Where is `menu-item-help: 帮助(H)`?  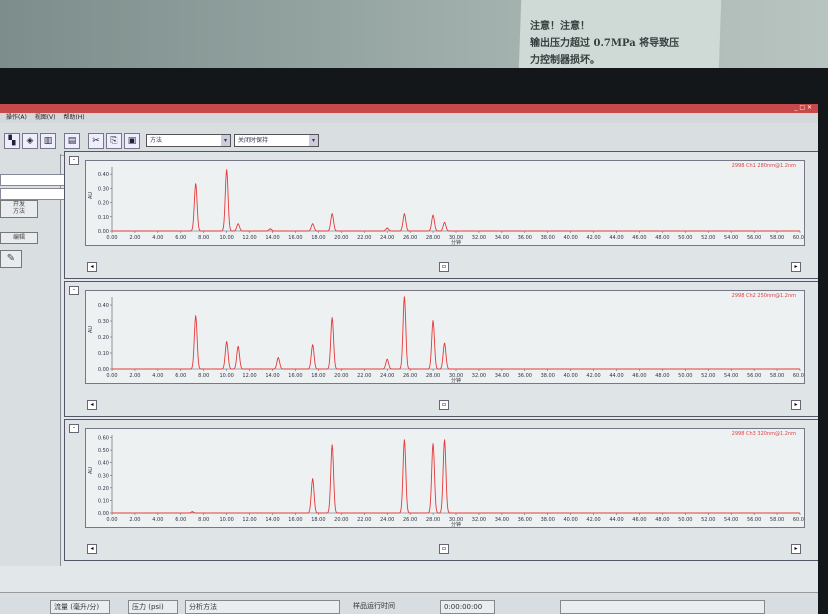 menu-item-help: 帮助(H) is located at coordinates (73, 117).